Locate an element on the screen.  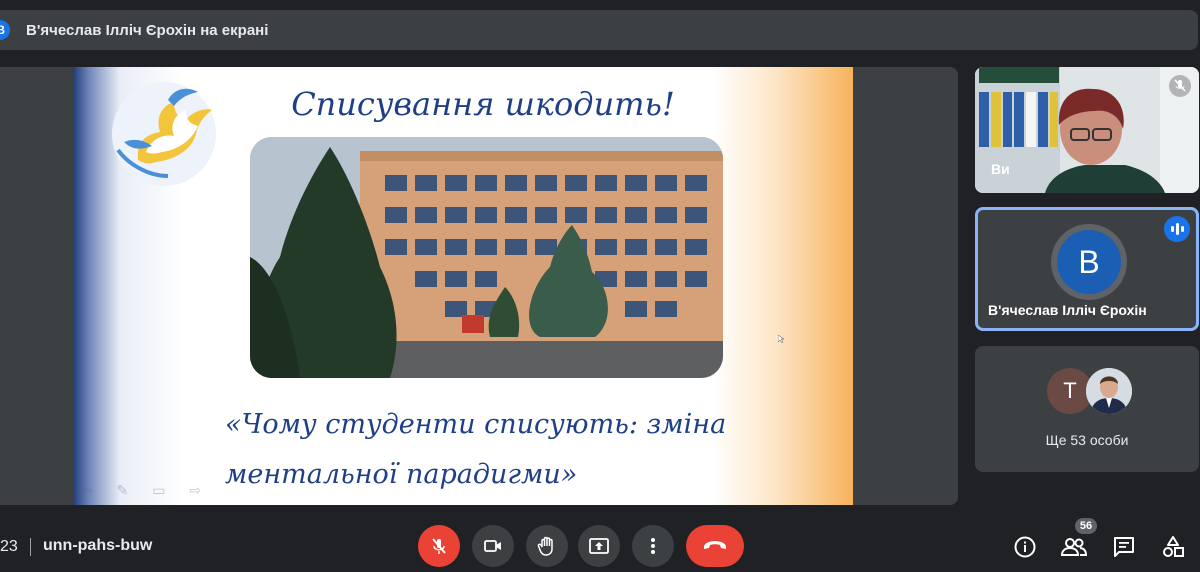
mouse-cursor-icon is located at coordinates (781, 339).